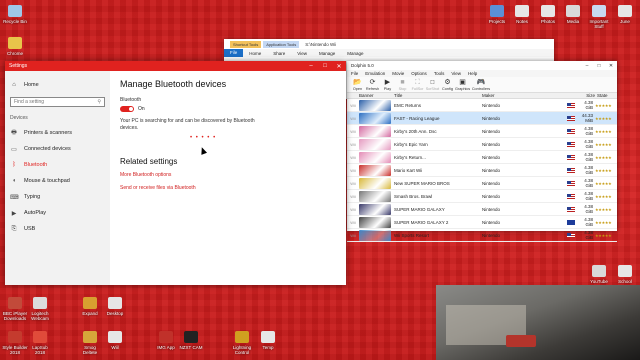  I want to click on desktop-icon: Style Builder 2018, so click(15, 343).